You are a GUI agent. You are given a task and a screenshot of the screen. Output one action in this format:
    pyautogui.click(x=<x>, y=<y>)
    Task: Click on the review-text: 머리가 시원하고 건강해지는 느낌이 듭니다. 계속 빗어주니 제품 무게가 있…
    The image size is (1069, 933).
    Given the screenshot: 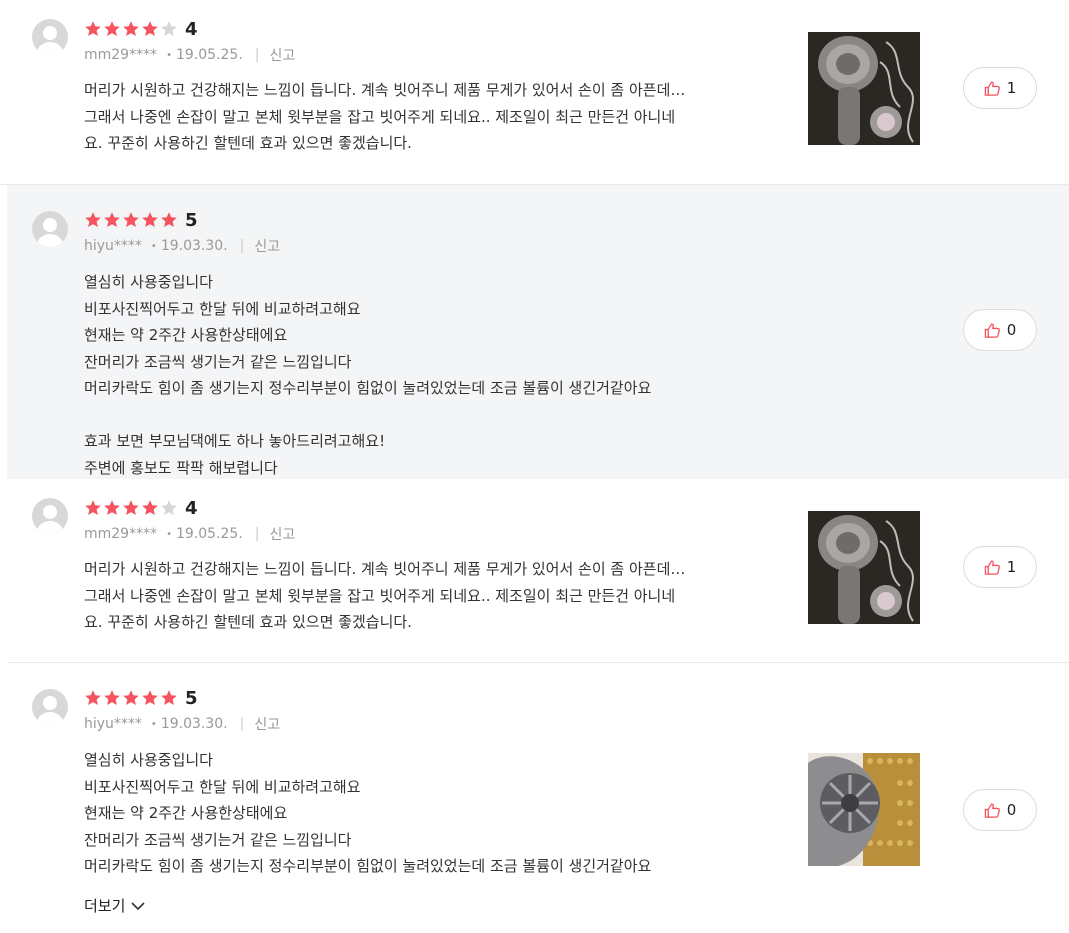 What is the action you would take?
    pyautogui.click(x=434, y=117)
    